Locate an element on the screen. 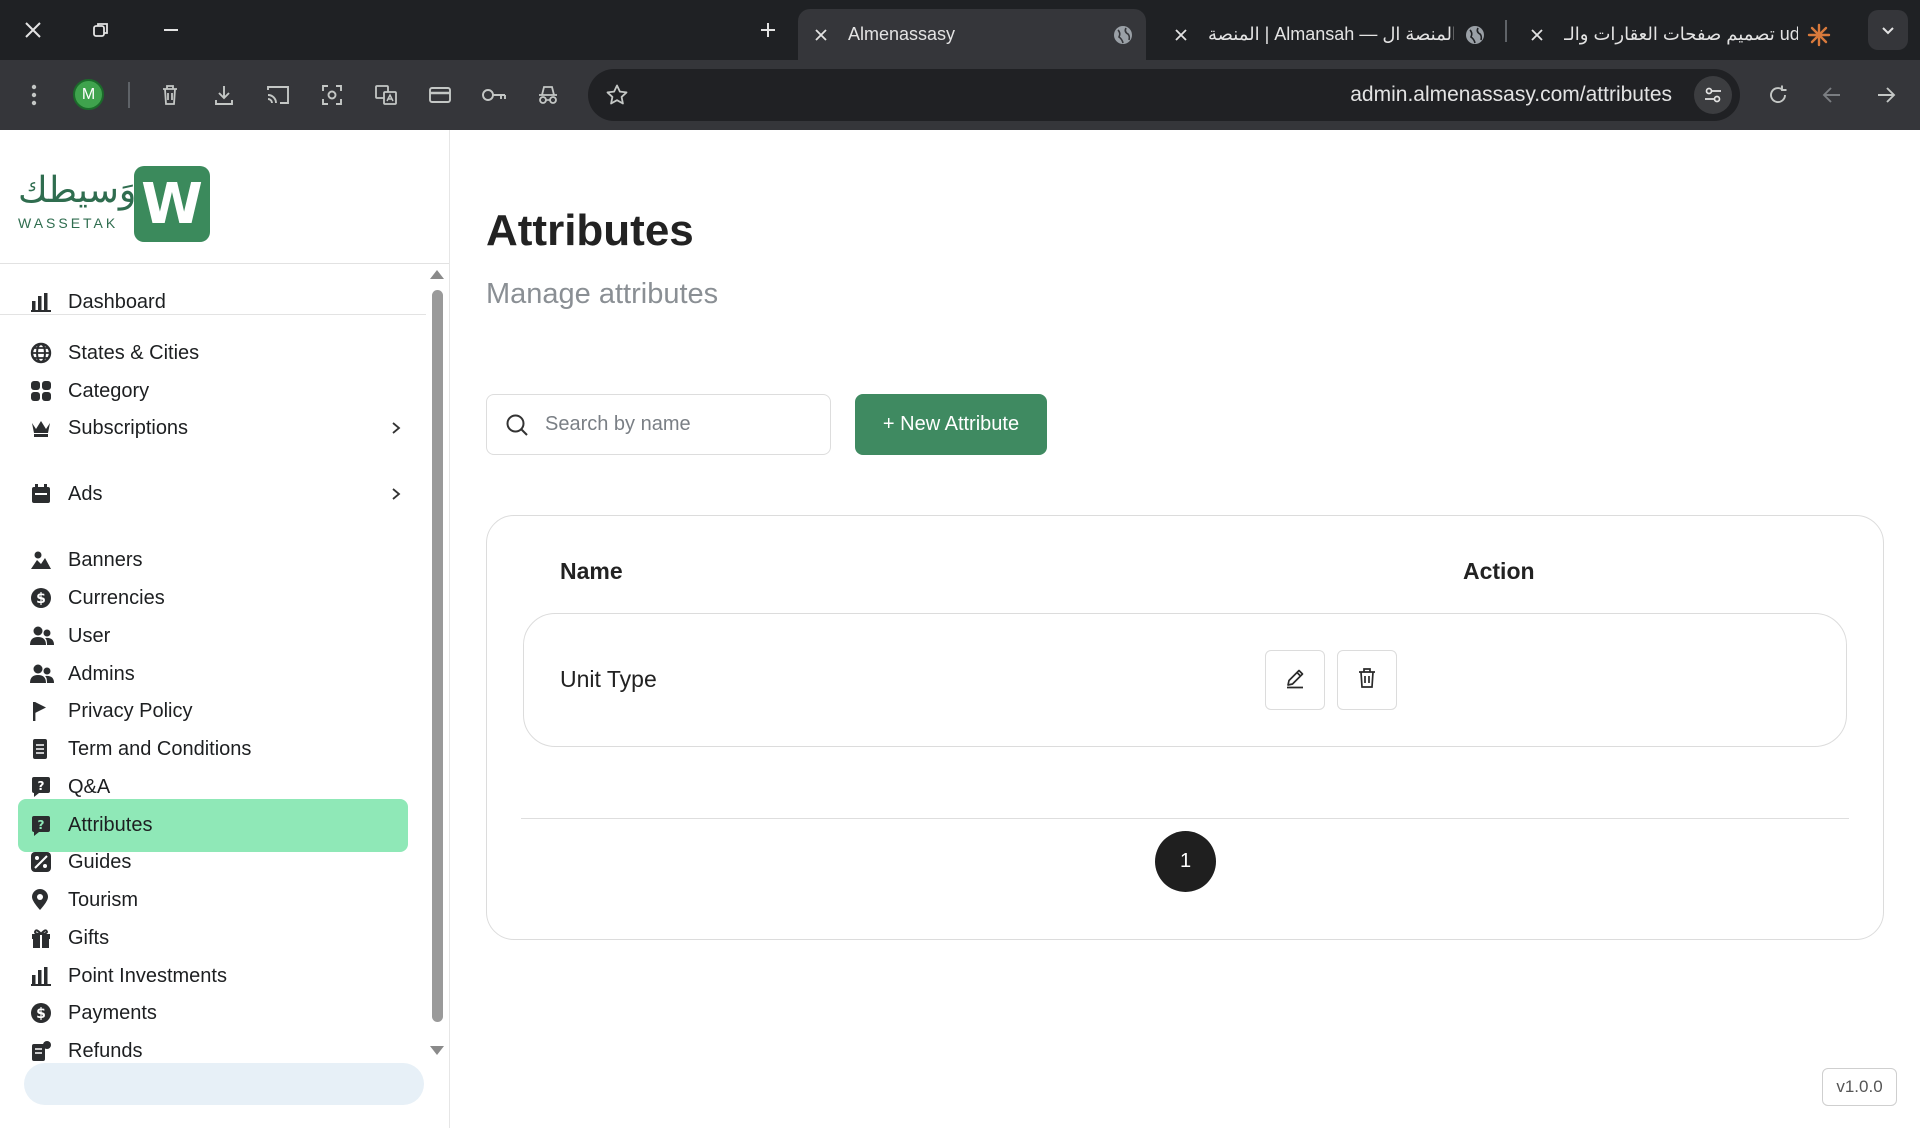 The height and width of the screenshot is (1128, 1920). pagination-divider is located at coordinates (1185, 818).